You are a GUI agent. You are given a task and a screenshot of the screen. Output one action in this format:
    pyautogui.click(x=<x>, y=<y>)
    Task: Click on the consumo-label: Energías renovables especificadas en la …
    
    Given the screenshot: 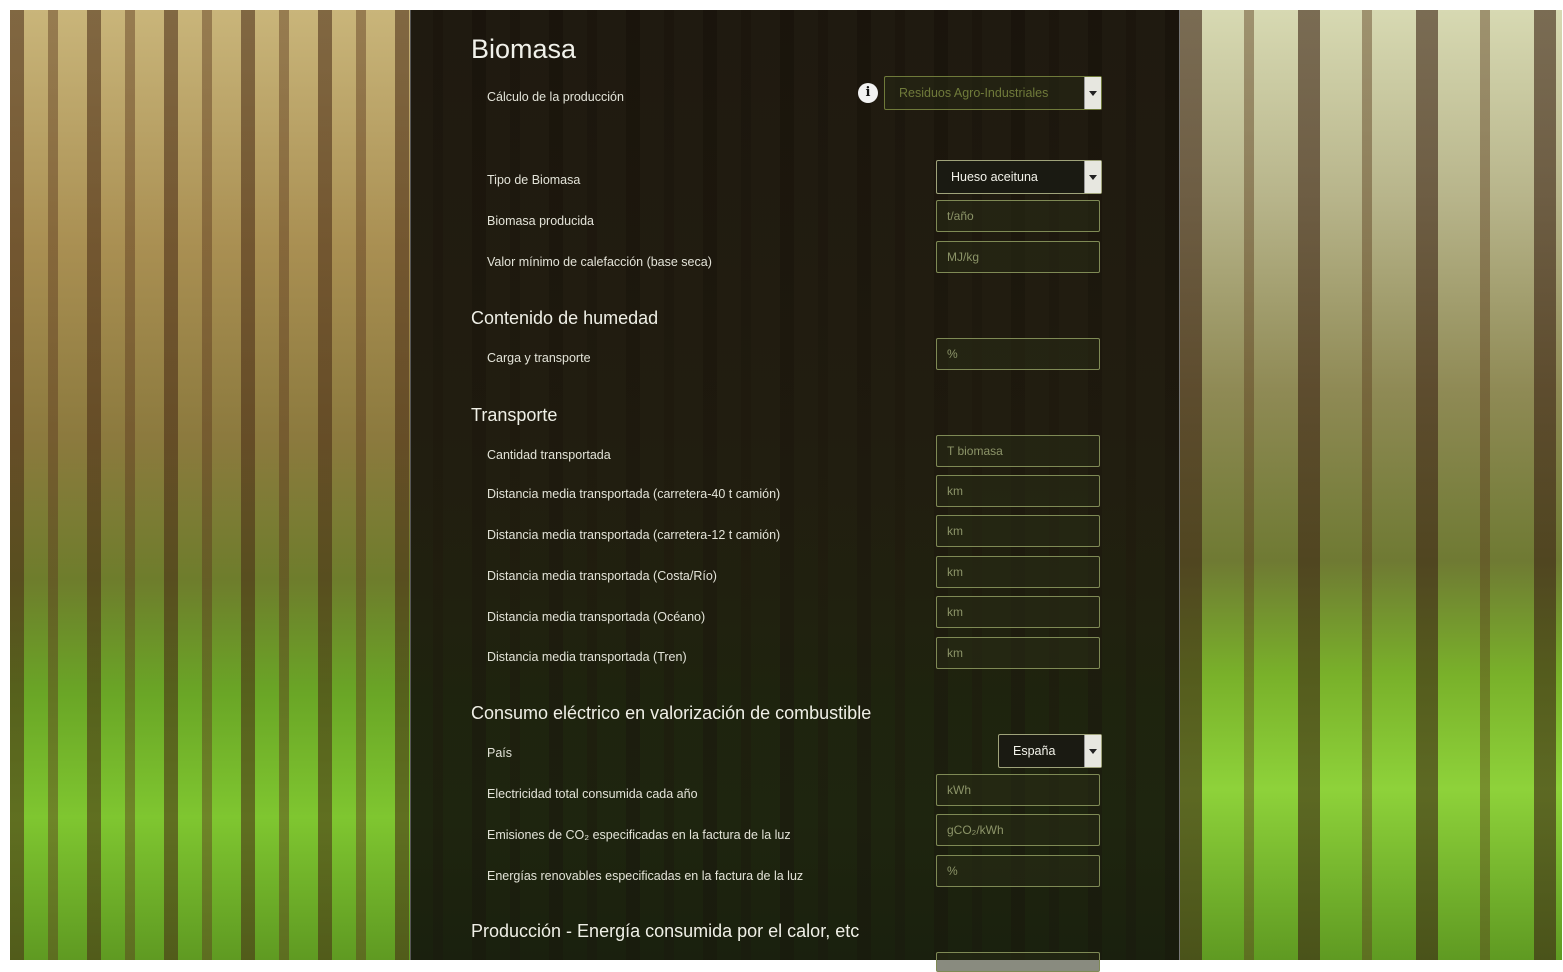 What is the action you would take?
    pyautogui.click(x=645, y=876)
    